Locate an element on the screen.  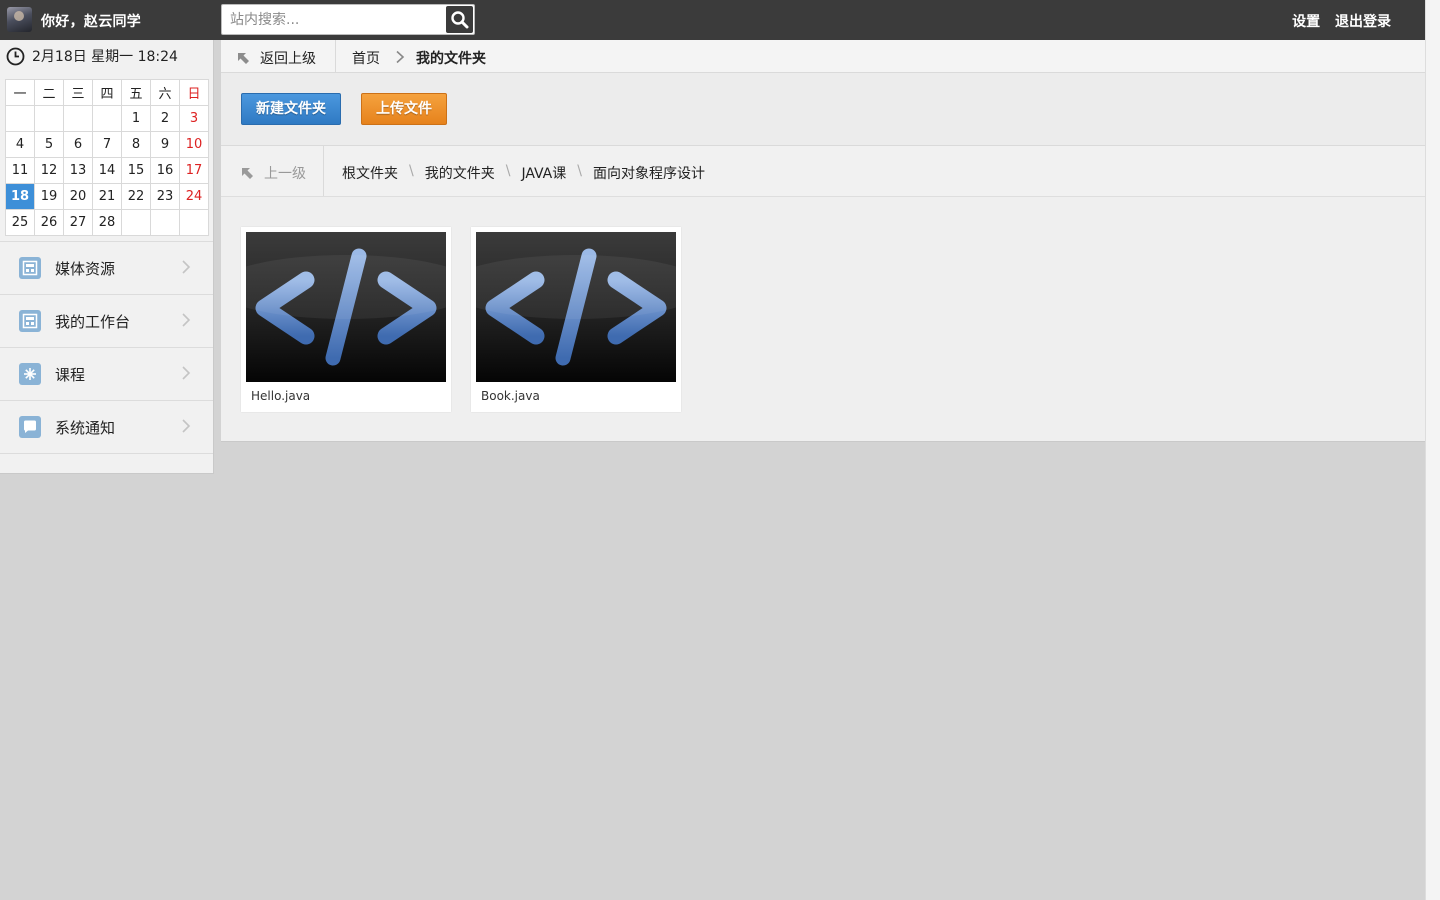
course-icon is located at coordinates (30, 374).